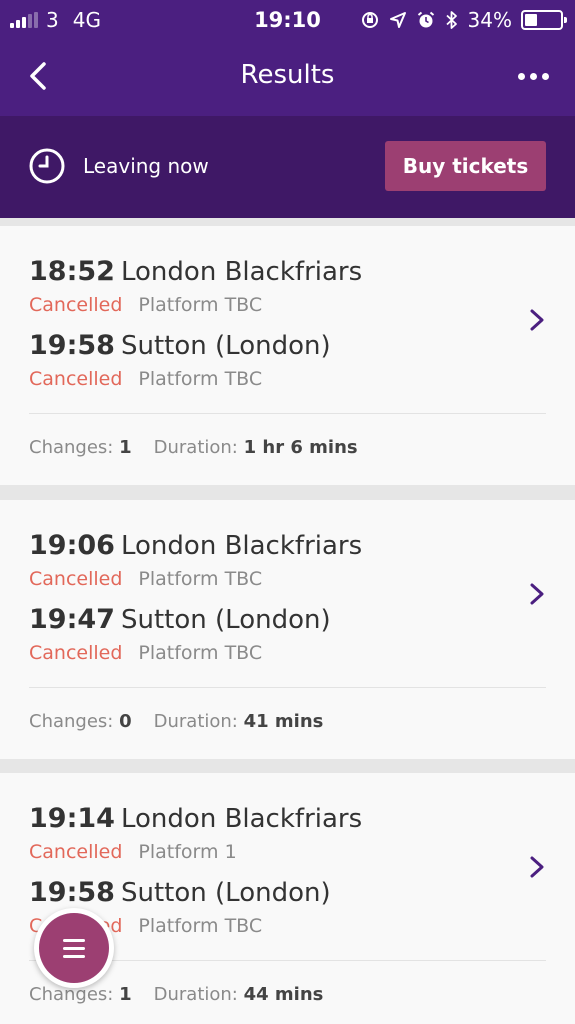  What do you see at coordinates (287, 167) in the screenshot?
I see `journey-options-bar: Leaving now Buy tickets` at bounding box center [287, 167].